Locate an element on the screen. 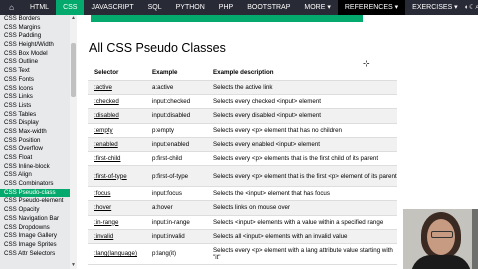 This screenshot has height=269, width=478. sidebar-link: CSS Text is located at coordinates (38, 71).